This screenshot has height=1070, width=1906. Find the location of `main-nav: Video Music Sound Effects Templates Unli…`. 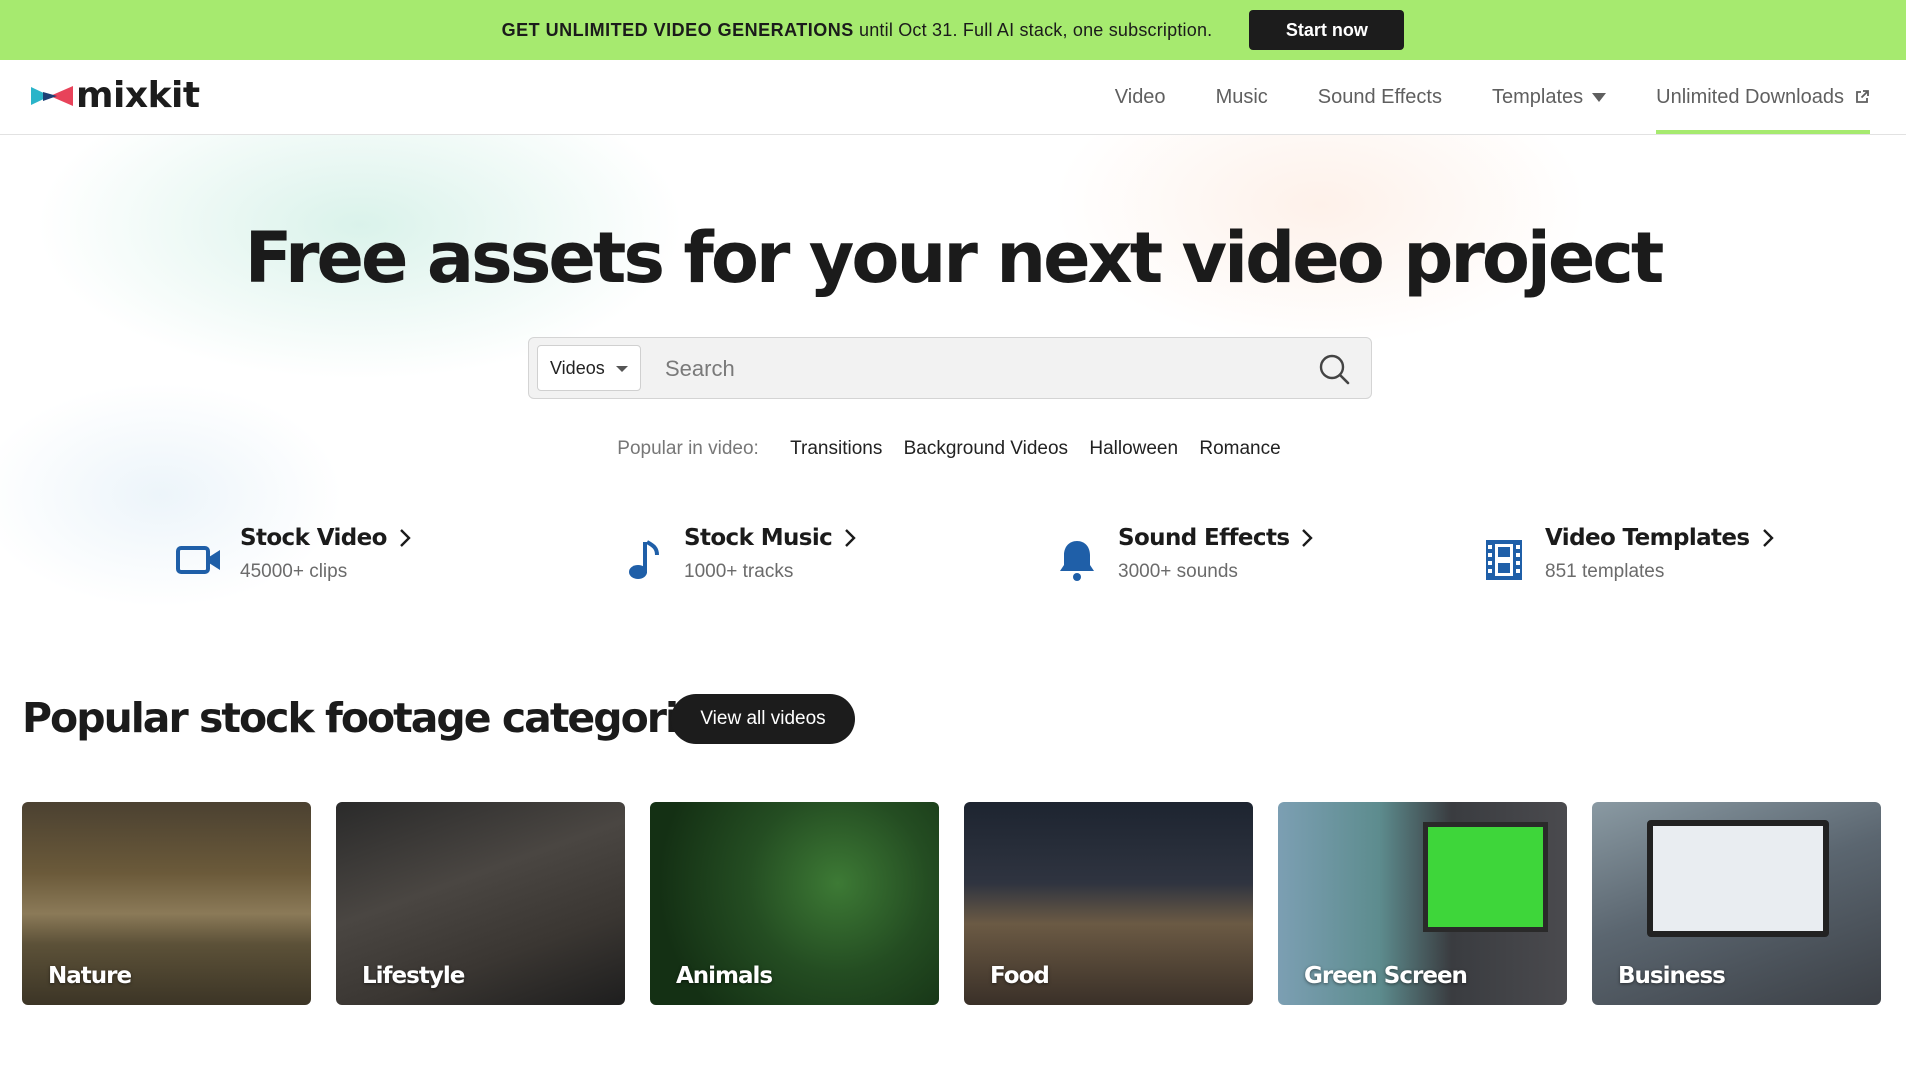

main-nav: Video Music Sound Effects Templates Unli… is located at coordinates (1467, 97).